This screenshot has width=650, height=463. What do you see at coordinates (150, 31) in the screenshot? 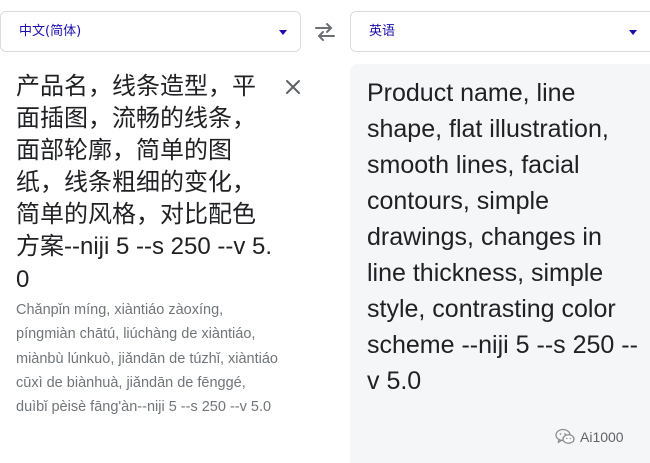
I see `source-language-selector: 中文(简体)` at bounding box center [150, 31].